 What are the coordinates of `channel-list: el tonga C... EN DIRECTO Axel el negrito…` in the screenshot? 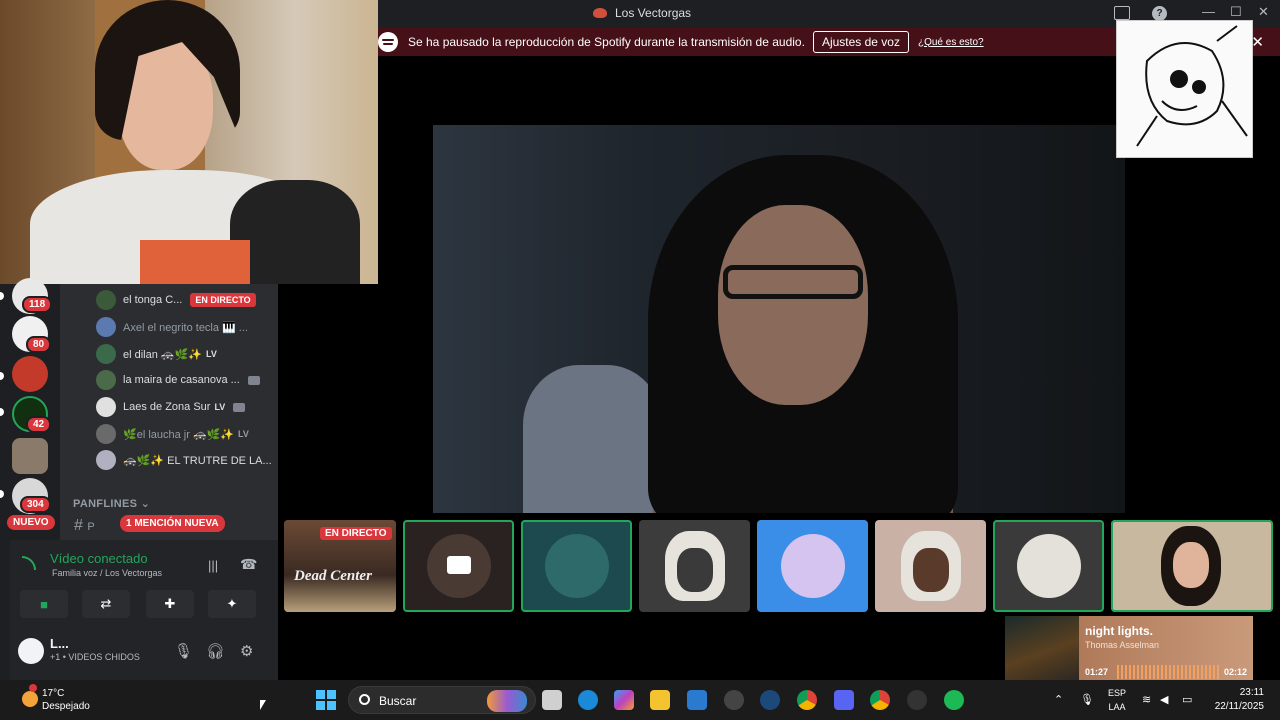 It's located at (169, 412).